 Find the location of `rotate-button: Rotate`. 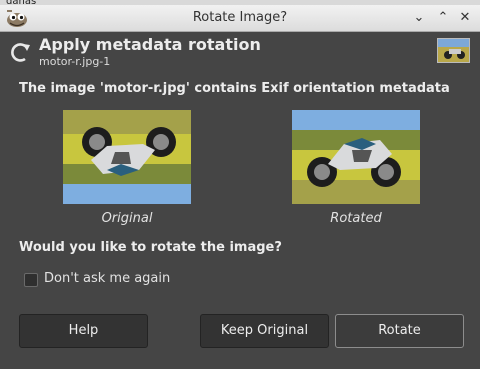

rotate-button: Rotate is located at coordinates (399, 331).